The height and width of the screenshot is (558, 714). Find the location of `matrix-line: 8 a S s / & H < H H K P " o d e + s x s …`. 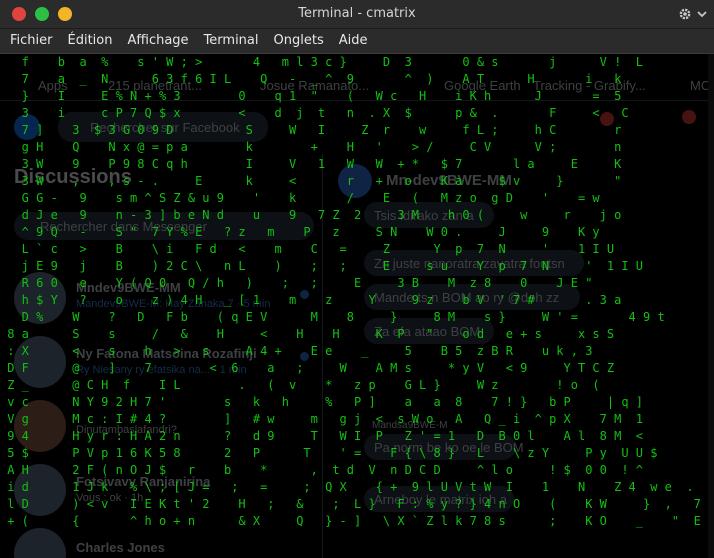

matrix-line: 8 a S s / & H < H H K P " o d e + s x s … is located at coordinates (307, 334).